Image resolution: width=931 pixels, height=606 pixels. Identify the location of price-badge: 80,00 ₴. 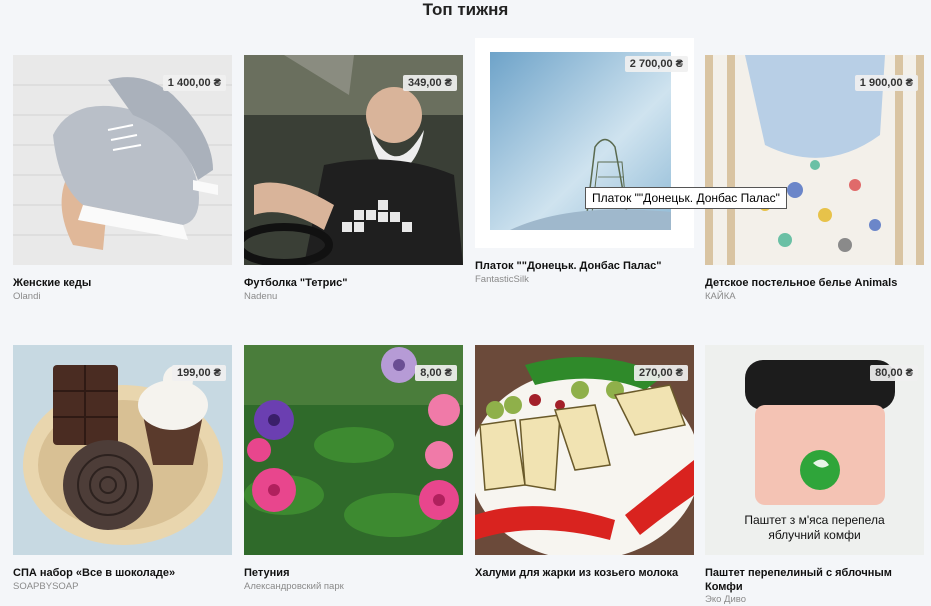
(894, 373).